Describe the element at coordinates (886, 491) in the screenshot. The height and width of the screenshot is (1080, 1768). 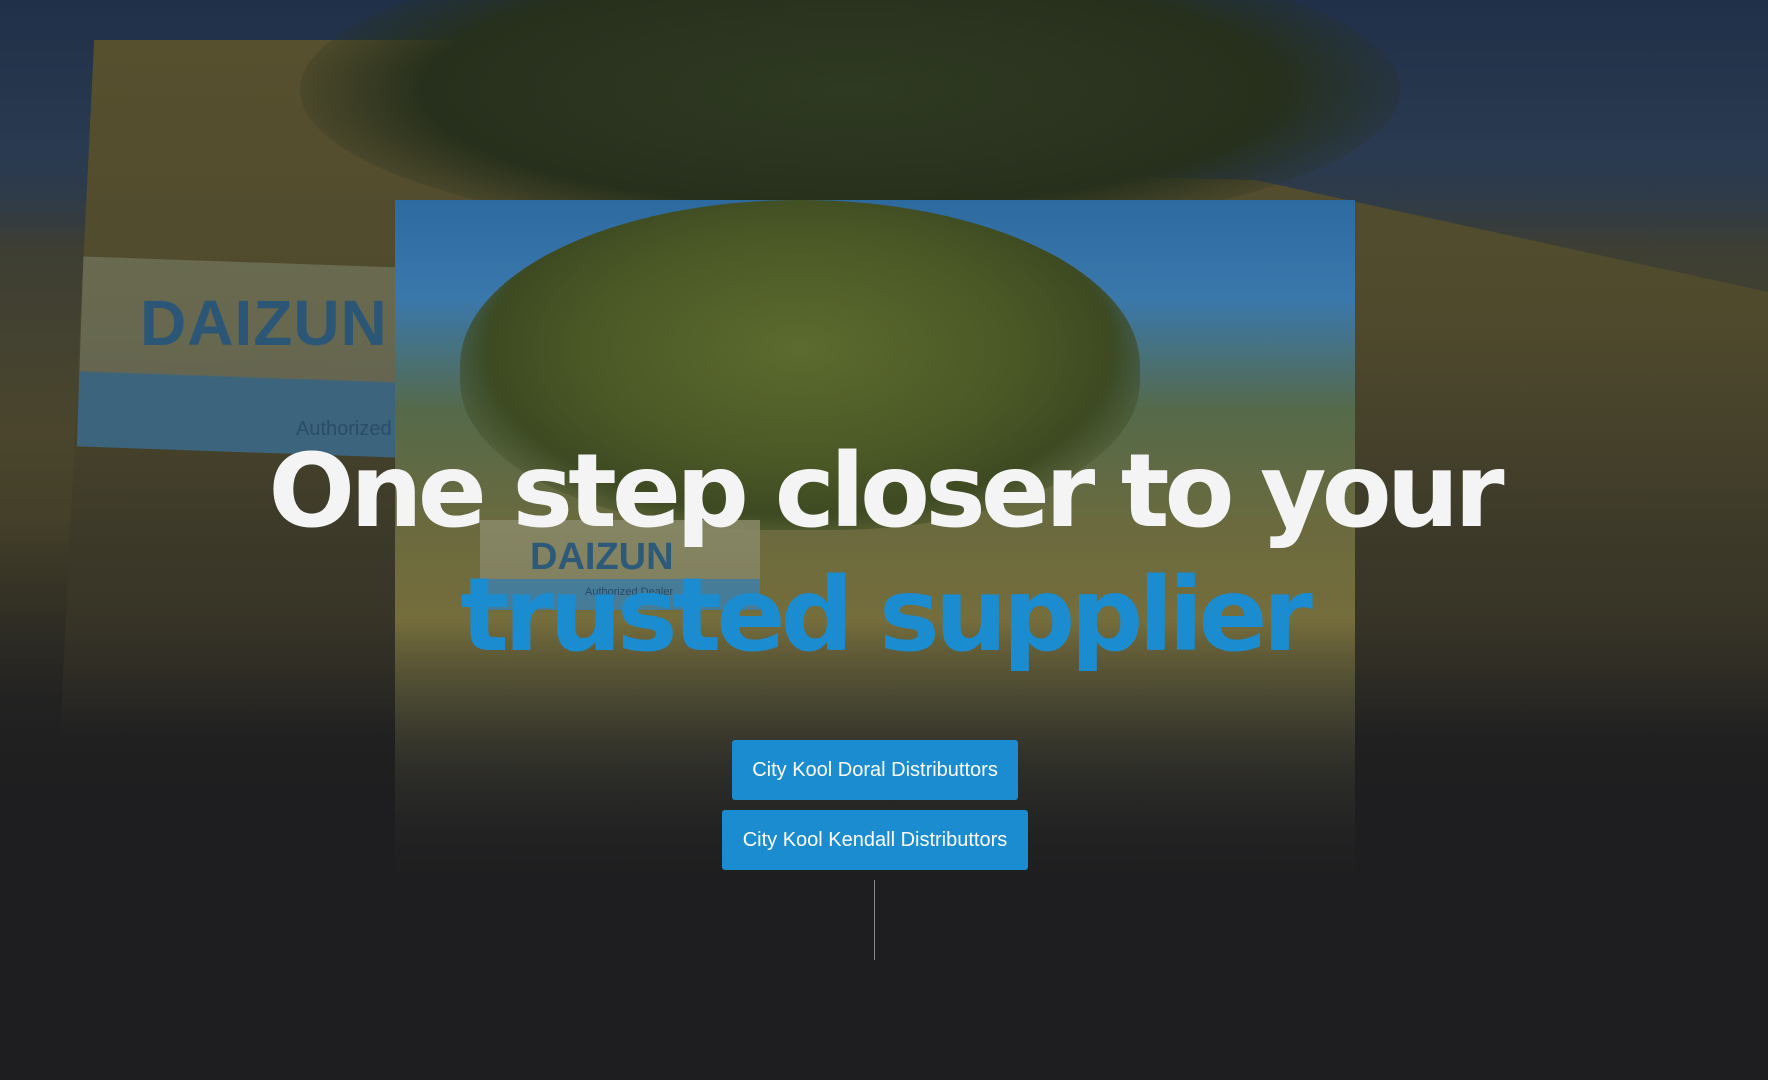
I see `headline-line-1: One step closer to your` at that location.